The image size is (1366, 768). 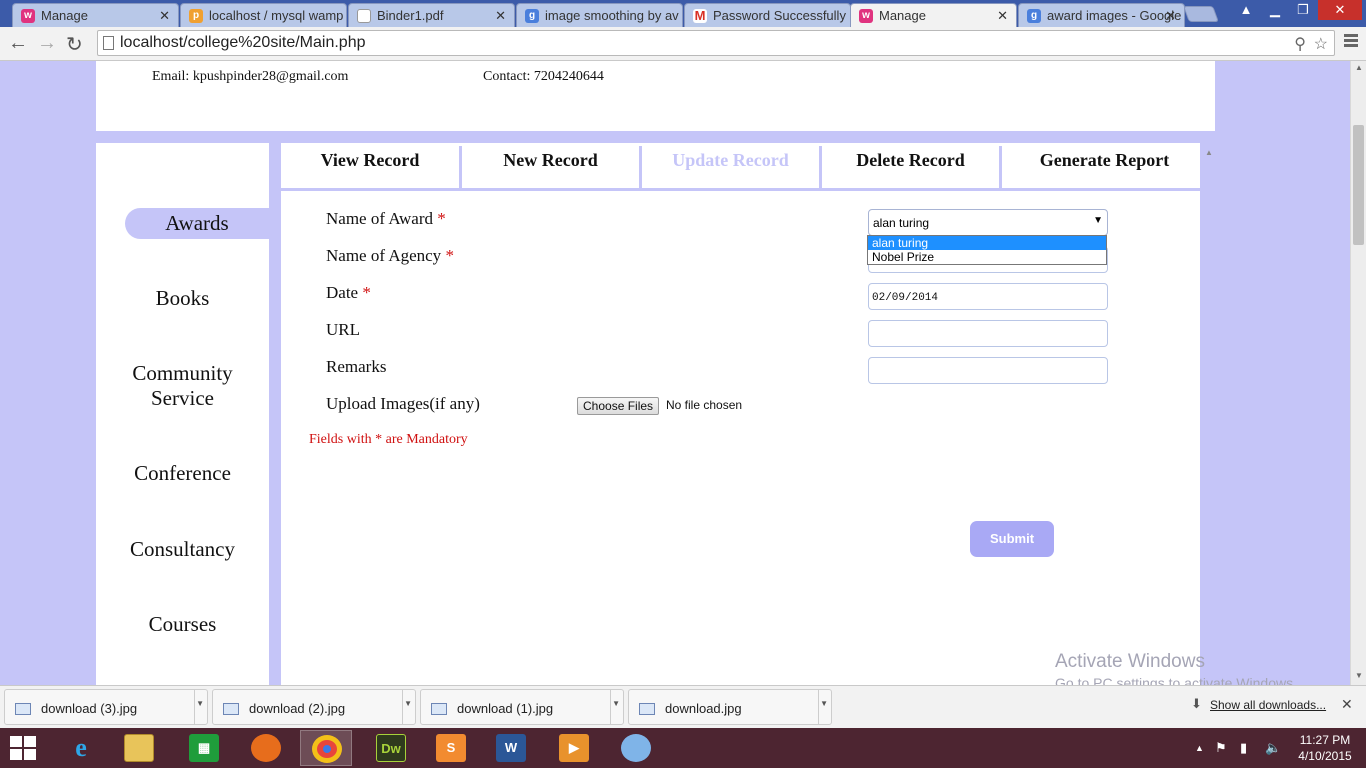 What do you see at coordinates (1325, 748) in the screenshot?
I see `system-clock: 11:27 PM 4/10/2015` at bounding box center [1325, 748].